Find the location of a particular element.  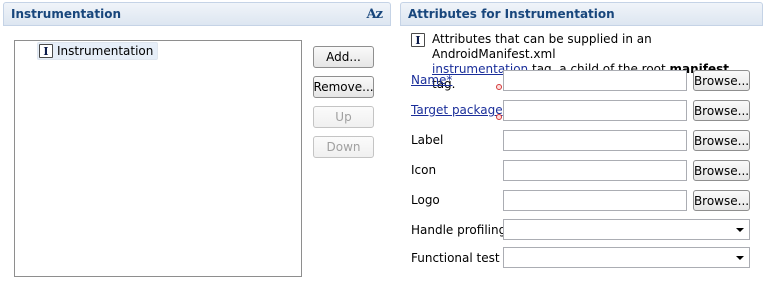

tree-item-instrumentation: I Instrumentation is located at coordinates (98, 51).